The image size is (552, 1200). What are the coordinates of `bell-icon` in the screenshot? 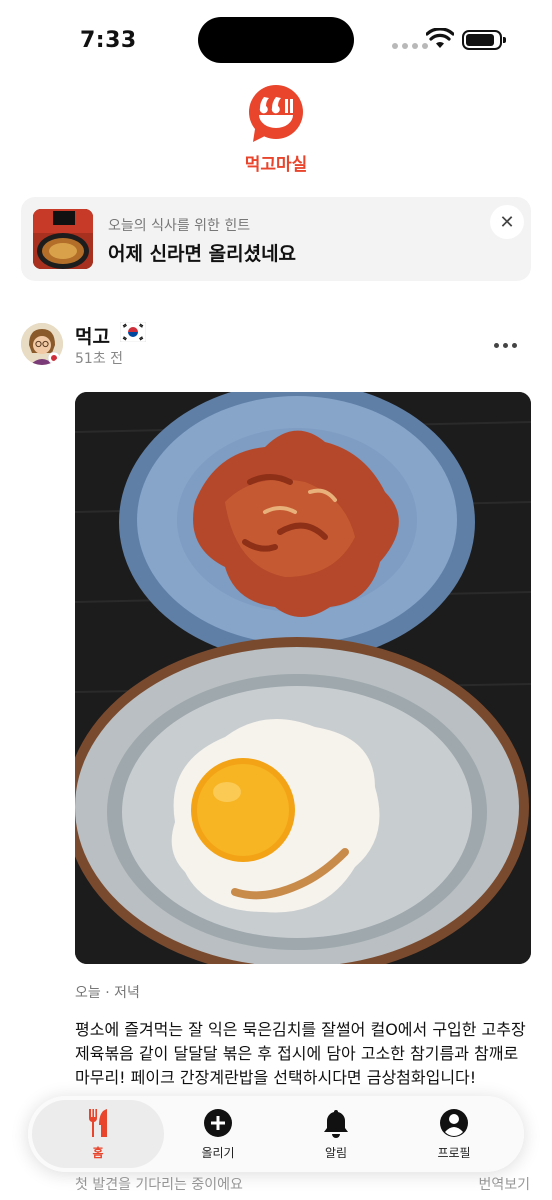 It's located at (336, 1123).